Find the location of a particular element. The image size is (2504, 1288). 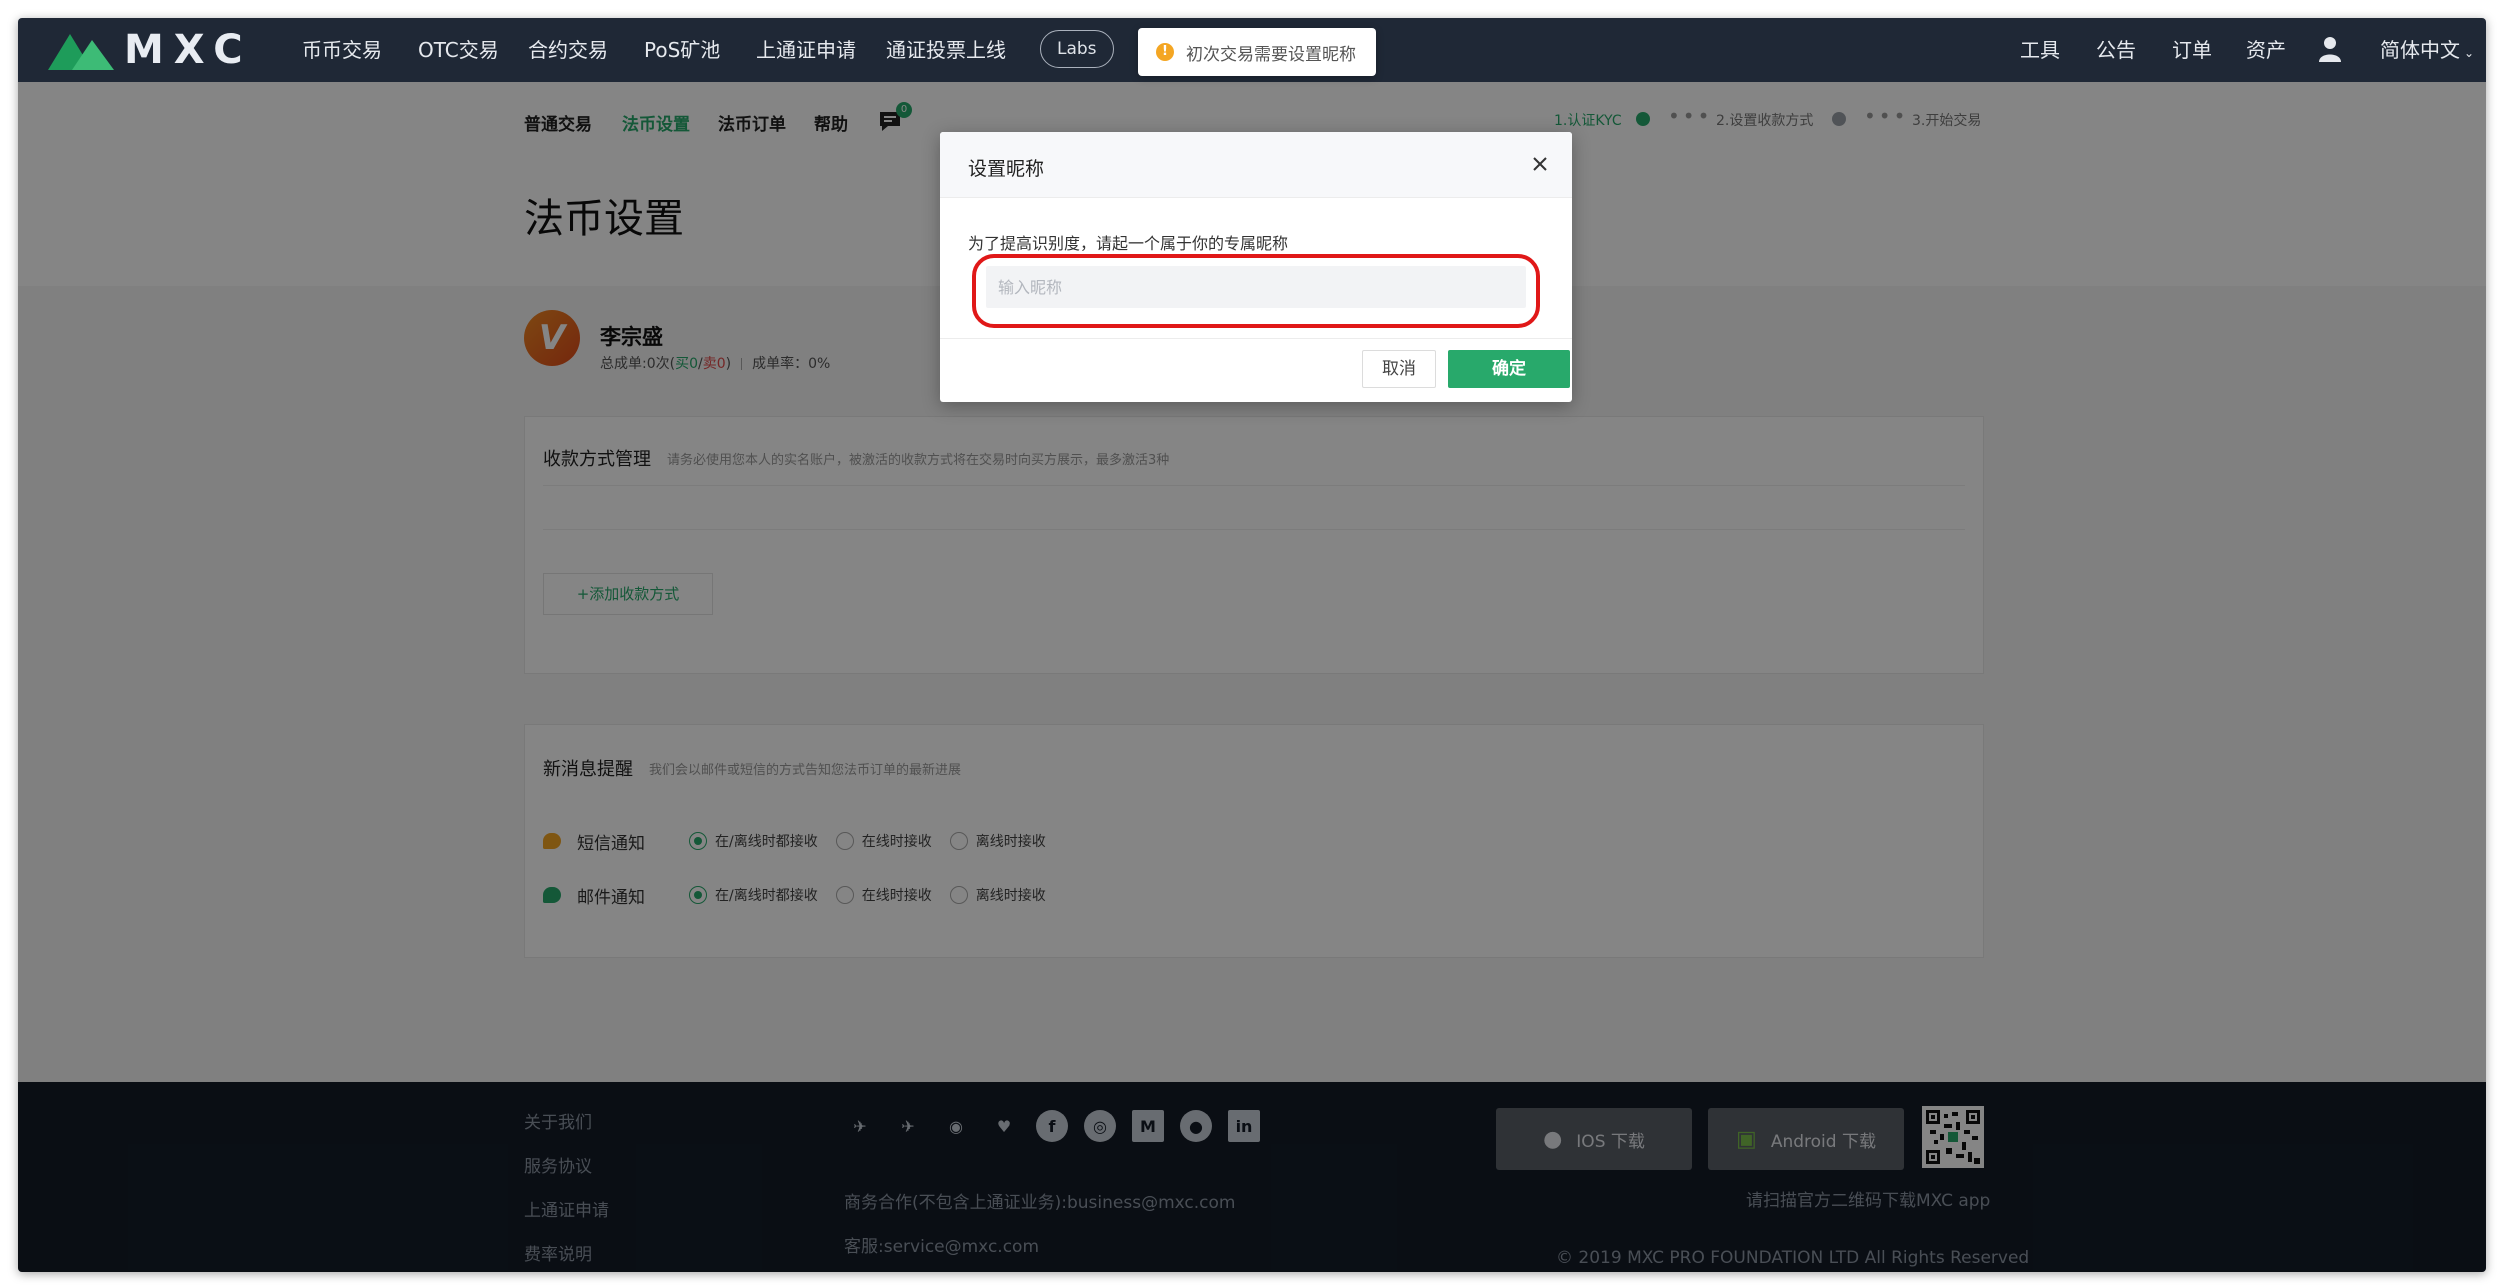

nav-labs: Labs is located at coordinates (1077, 49).